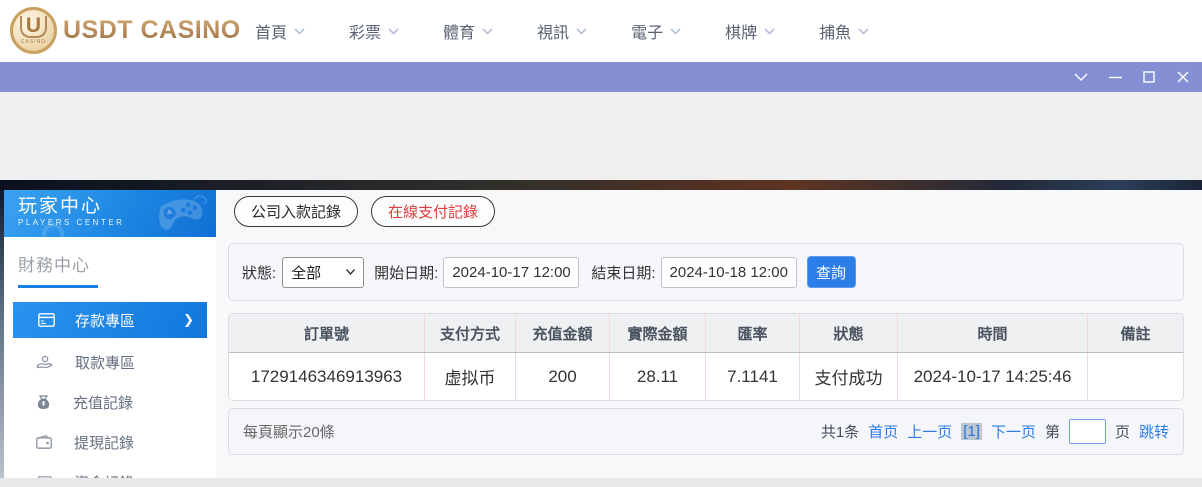  Describe the element at coordinates (993, 333) in the screenshot. I see `col-header-time: 時間` at that location.